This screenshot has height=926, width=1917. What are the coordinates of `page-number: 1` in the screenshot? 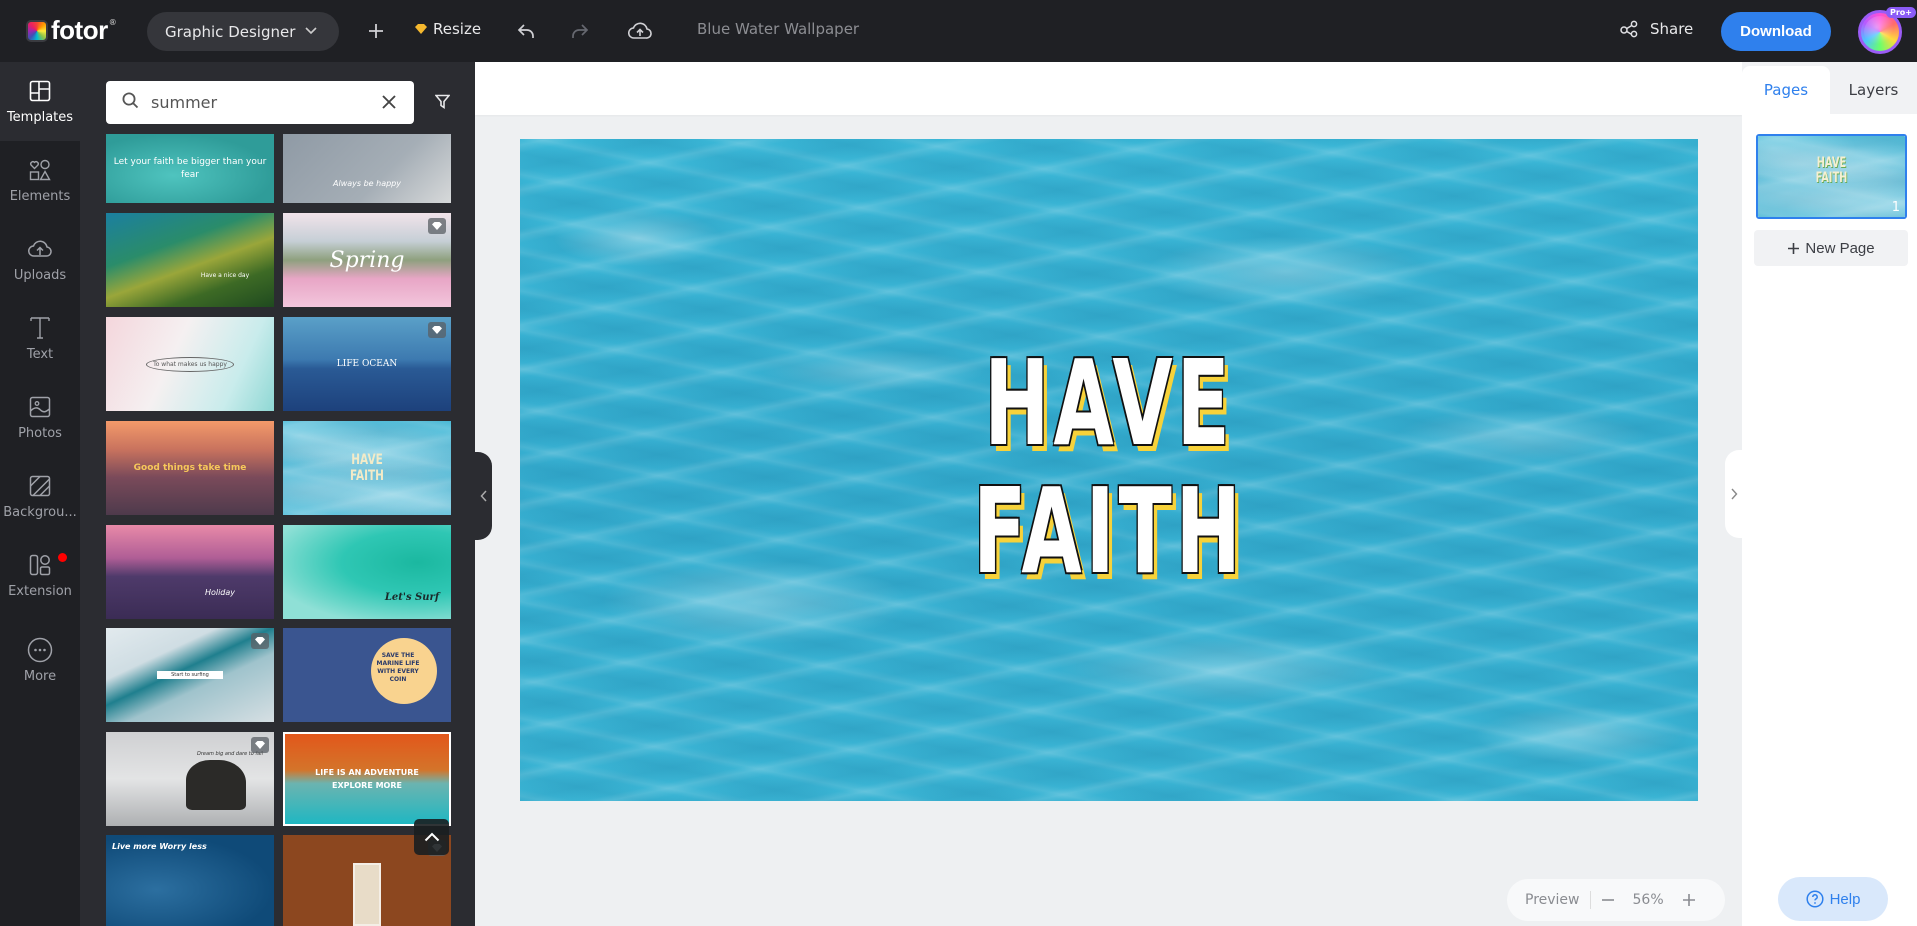 It's located at (1895, 207).